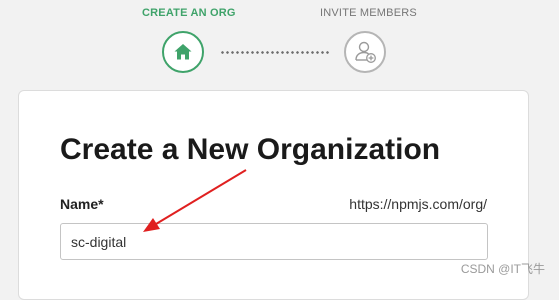  Describe the element at coordinates (418, 204) in the screenshot. I see `org-url-prefix: https://npmjs.com/org/` at that location.